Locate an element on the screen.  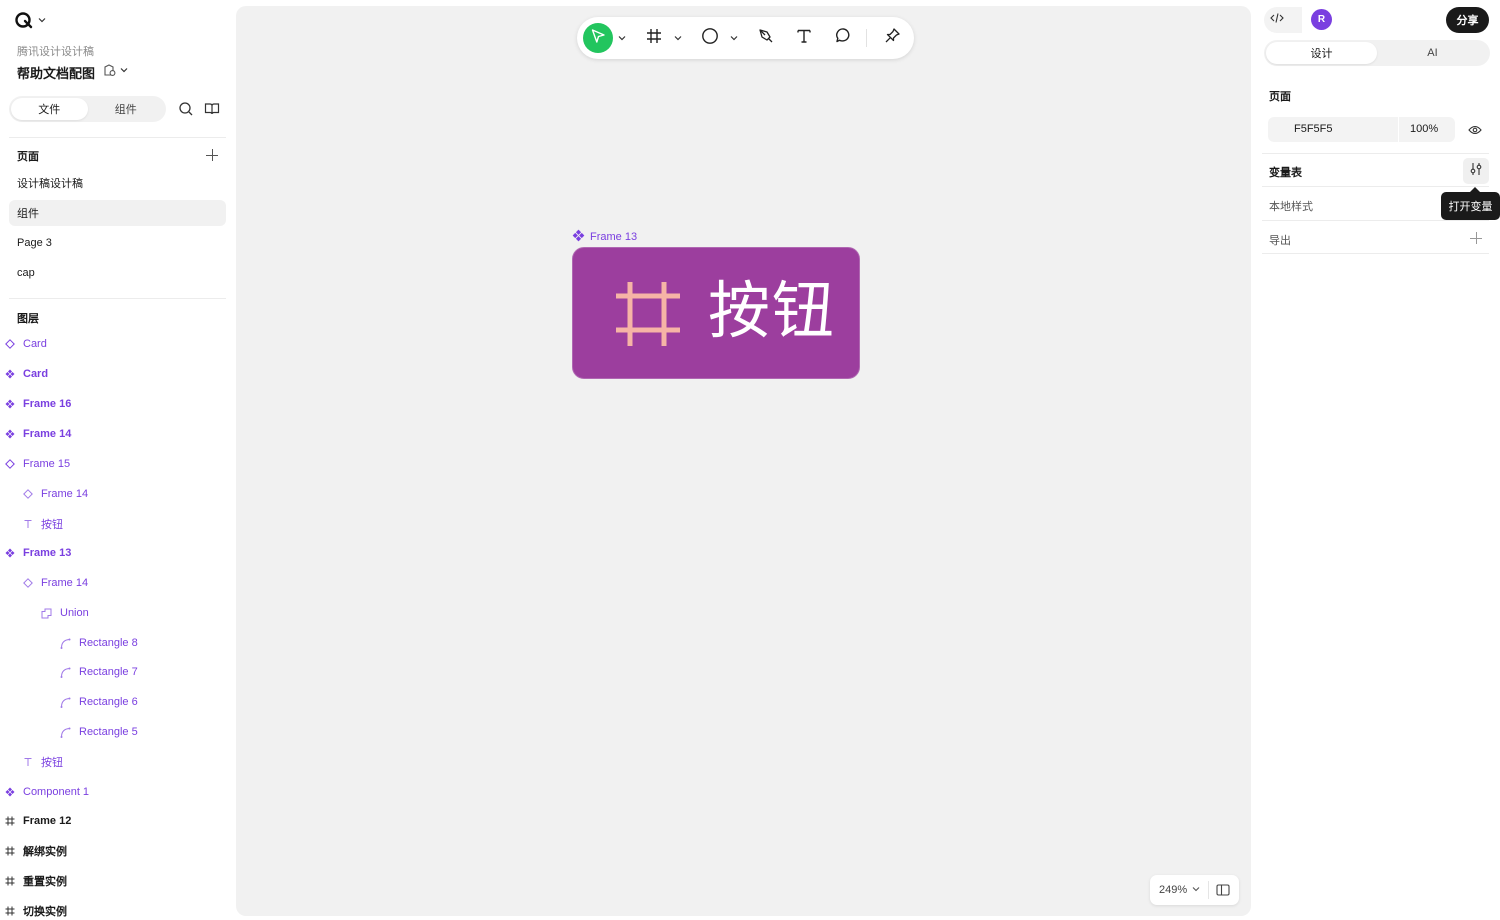
file-access-icon is located at coordinates (116, 72).